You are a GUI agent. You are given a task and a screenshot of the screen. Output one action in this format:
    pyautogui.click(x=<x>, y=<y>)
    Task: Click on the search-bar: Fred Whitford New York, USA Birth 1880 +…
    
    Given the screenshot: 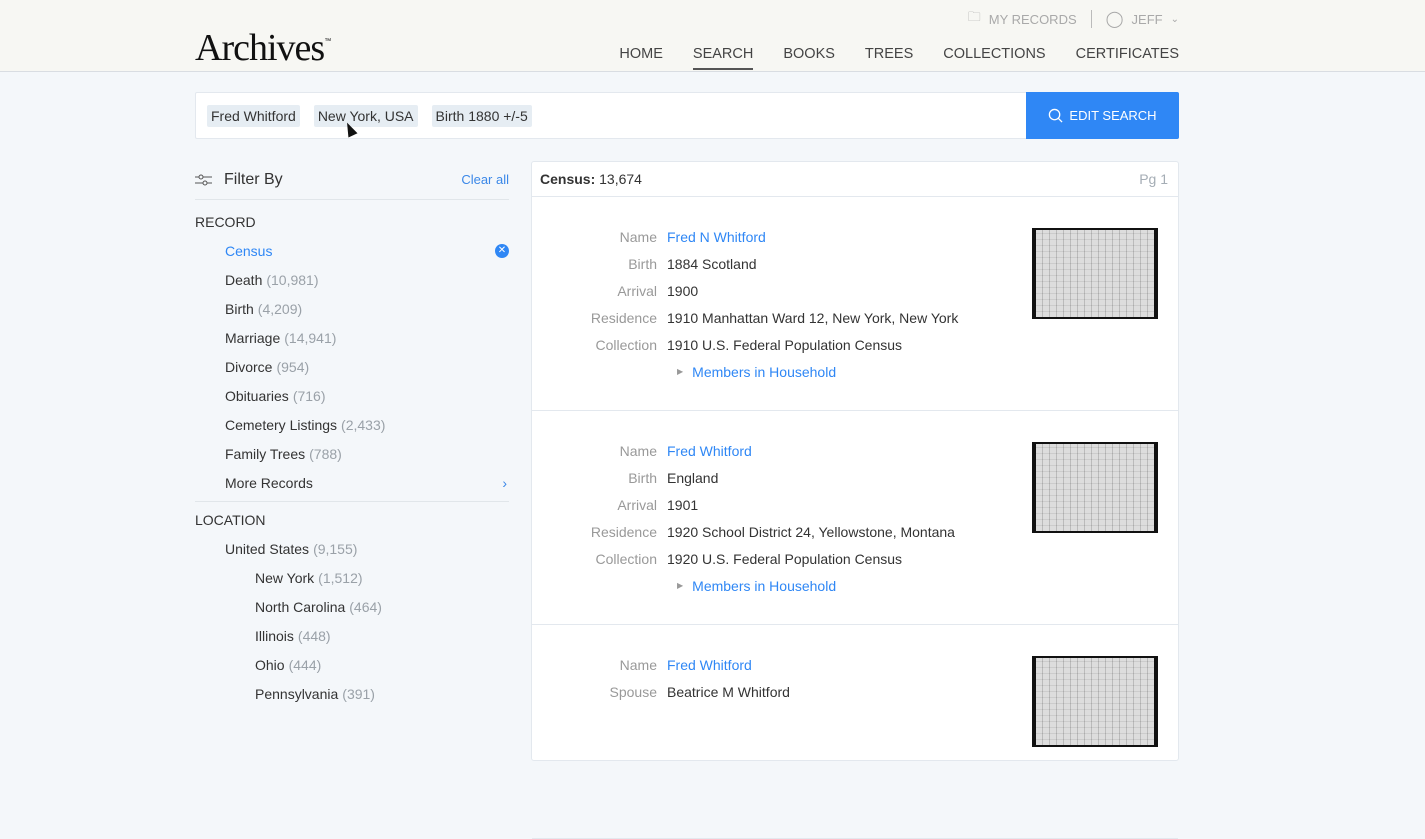 What is the action you would take?
    pyautogui.click(x=687, y=115)
    